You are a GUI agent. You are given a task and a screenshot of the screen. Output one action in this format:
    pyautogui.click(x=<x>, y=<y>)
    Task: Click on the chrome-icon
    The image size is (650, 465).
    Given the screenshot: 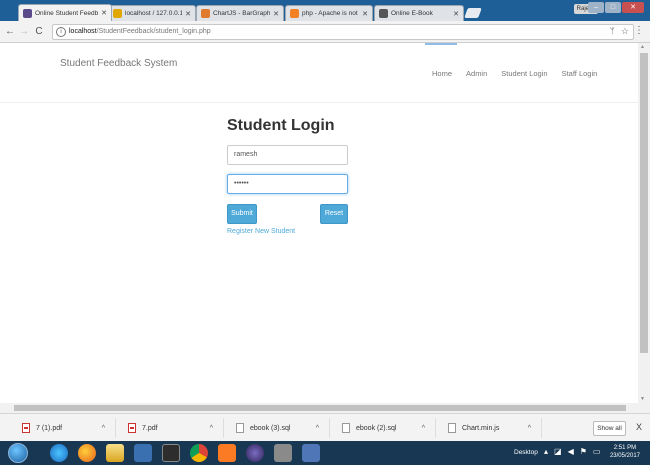 What is the action you would take?
    pyautogui.click(x=199, y=453)
    